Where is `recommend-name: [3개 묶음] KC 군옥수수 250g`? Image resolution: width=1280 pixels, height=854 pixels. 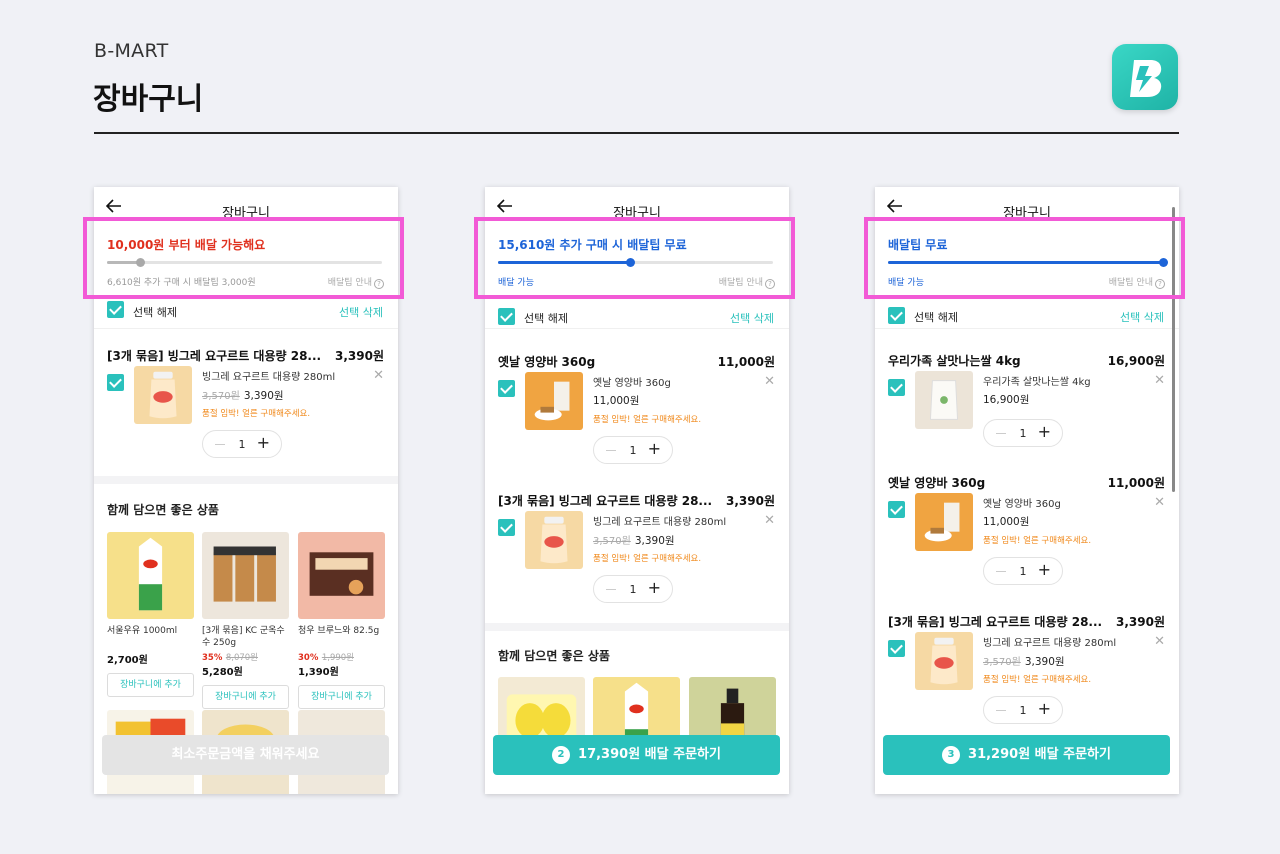 recommend-name: [3개 묶음] KC 군옥수수 250g is located at coordinates (243, 637).